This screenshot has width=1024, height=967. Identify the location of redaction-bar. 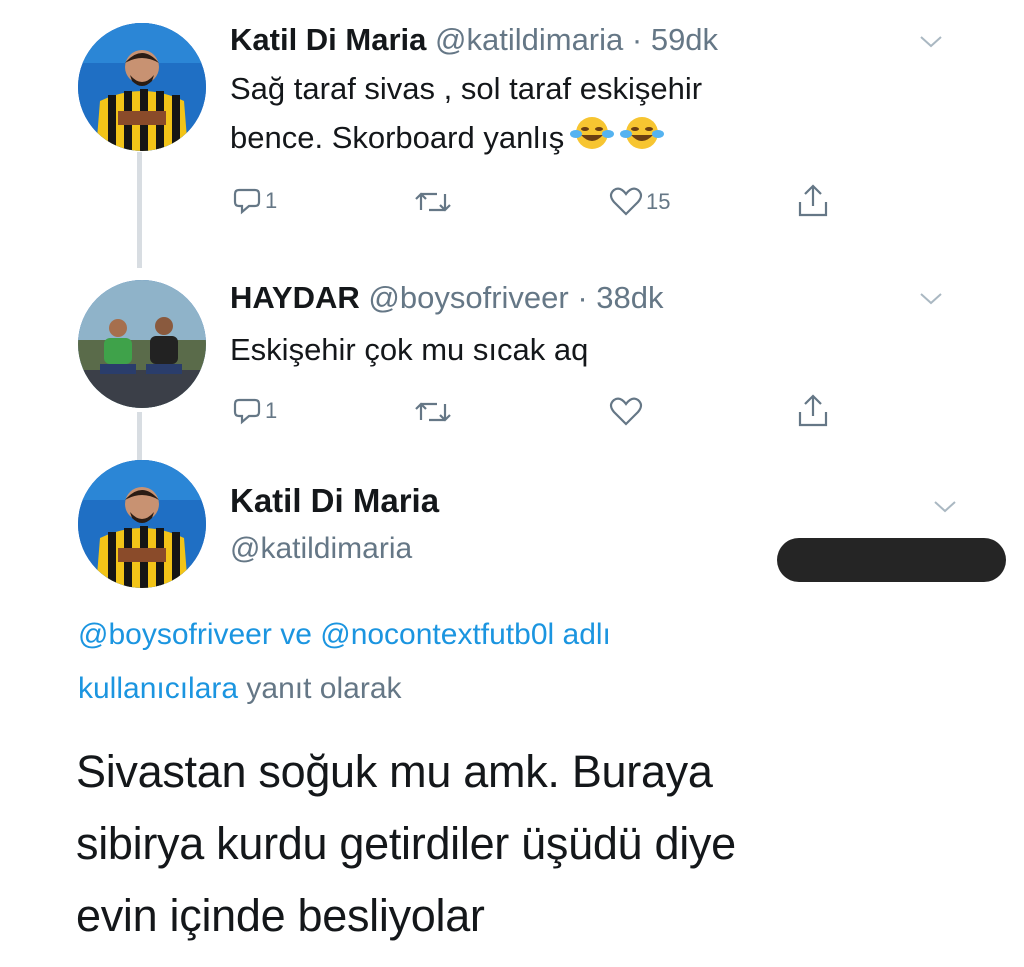
(891, 560).